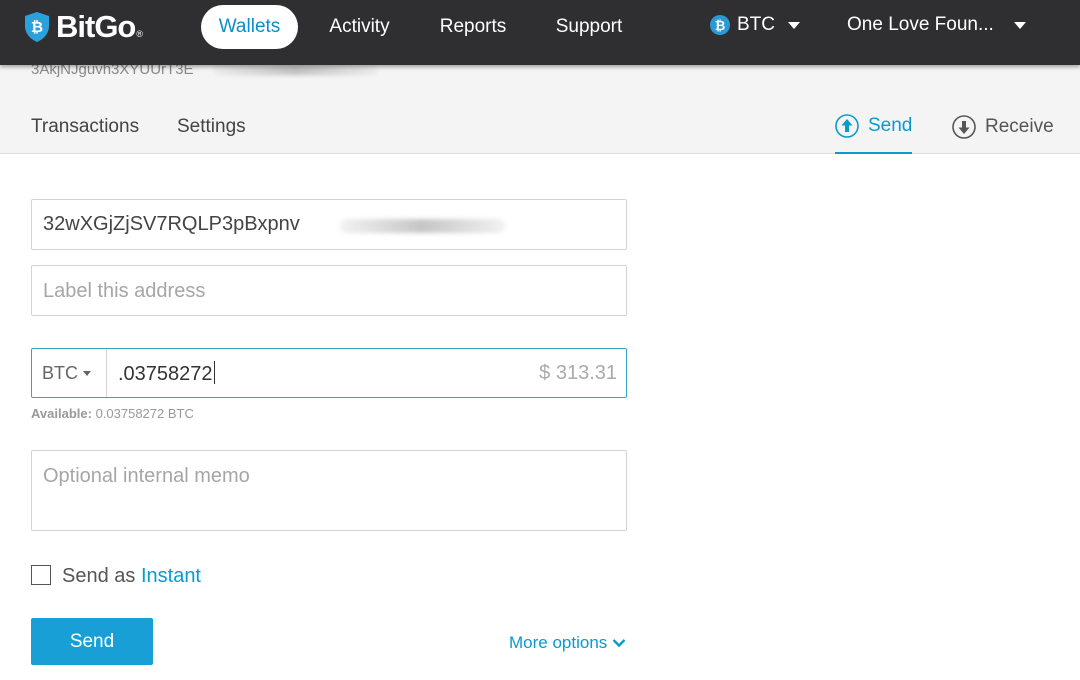 The image size is (1080, 680). Describe the element at coordinates (1019, 126) in the screenshot. I see `receive-tab-label: Receive` at that location.